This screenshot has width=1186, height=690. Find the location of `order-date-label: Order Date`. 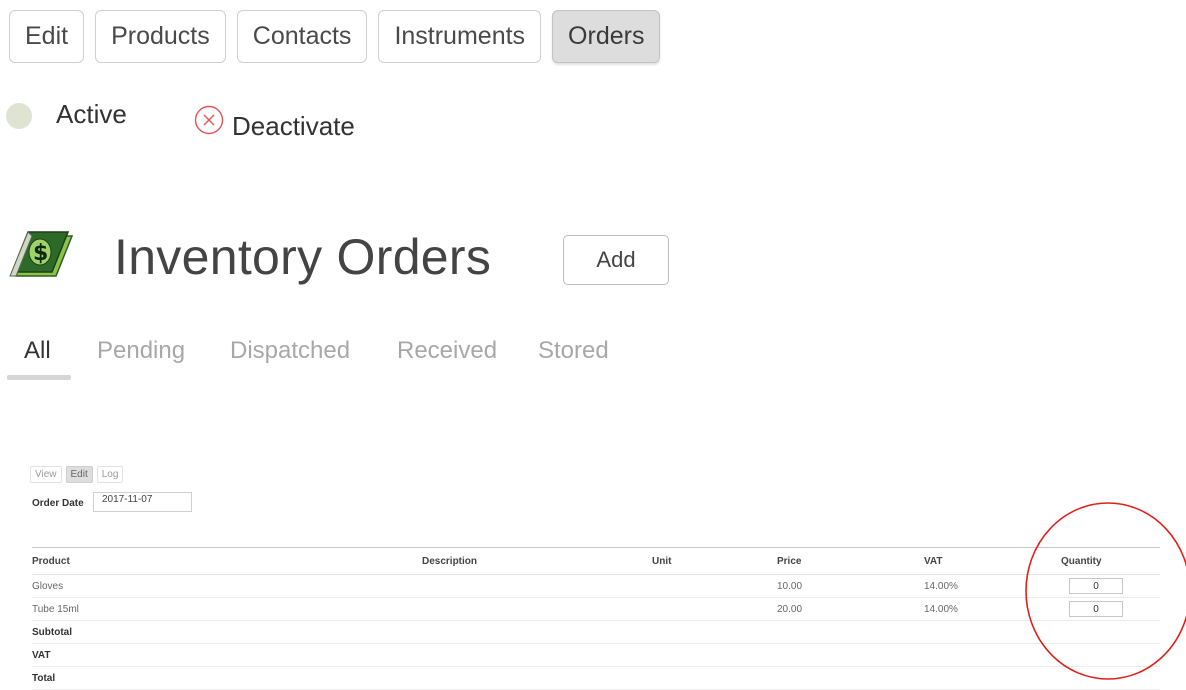

order-date-label: Order Date is located at coordinates (58, 503).